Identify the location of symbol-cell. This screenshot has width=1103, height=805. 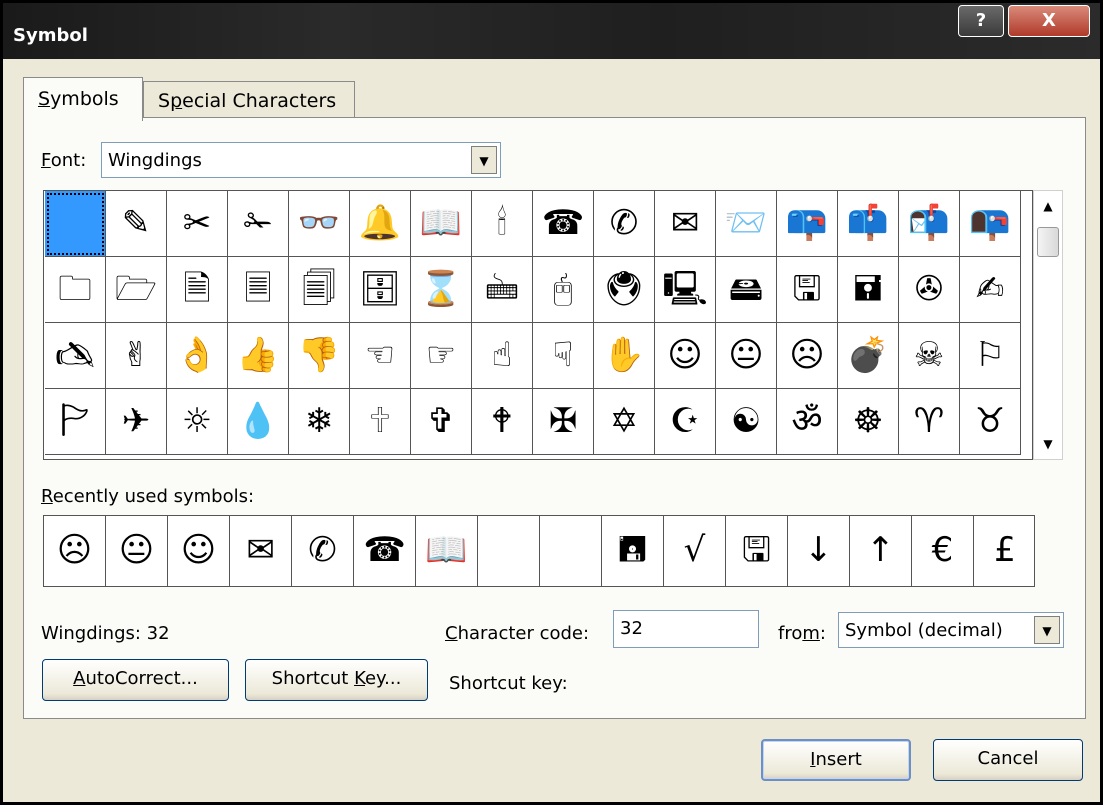
(75, 224).